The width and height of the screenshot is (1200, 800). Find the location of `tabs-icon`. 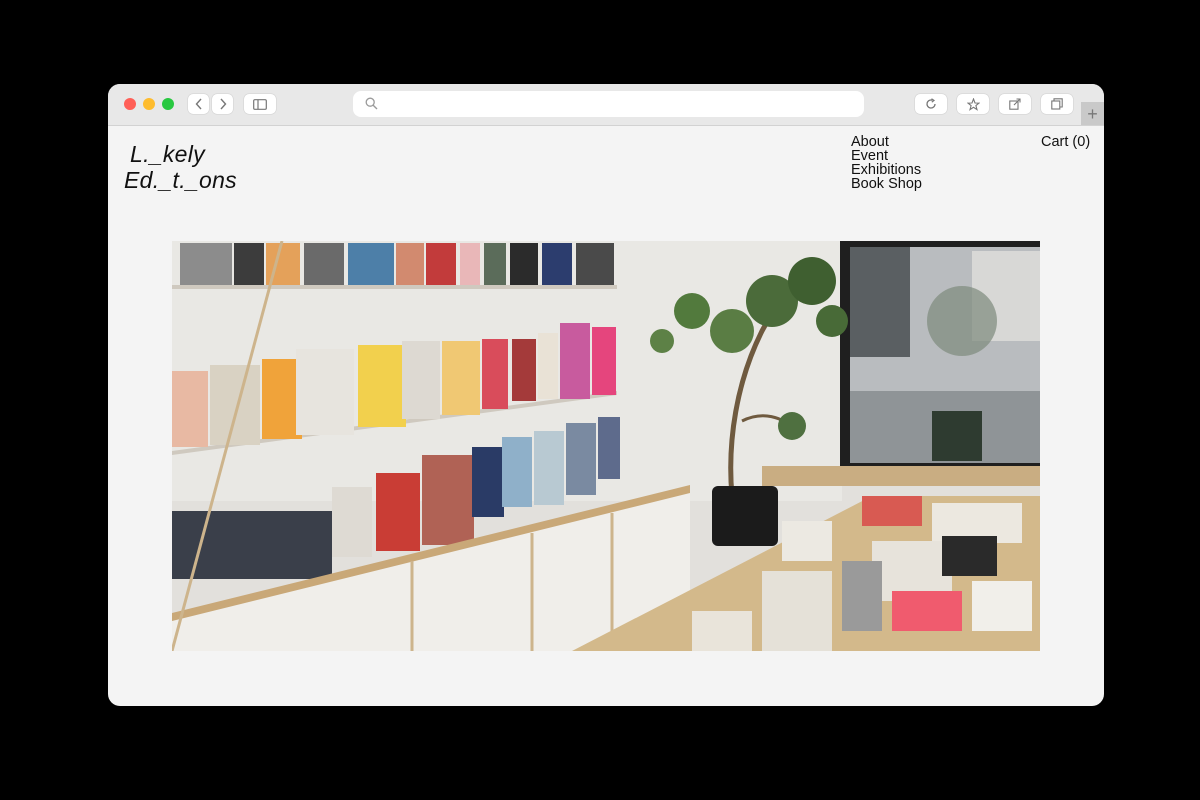

tabs-icon is located at coordinates (1057, 104).